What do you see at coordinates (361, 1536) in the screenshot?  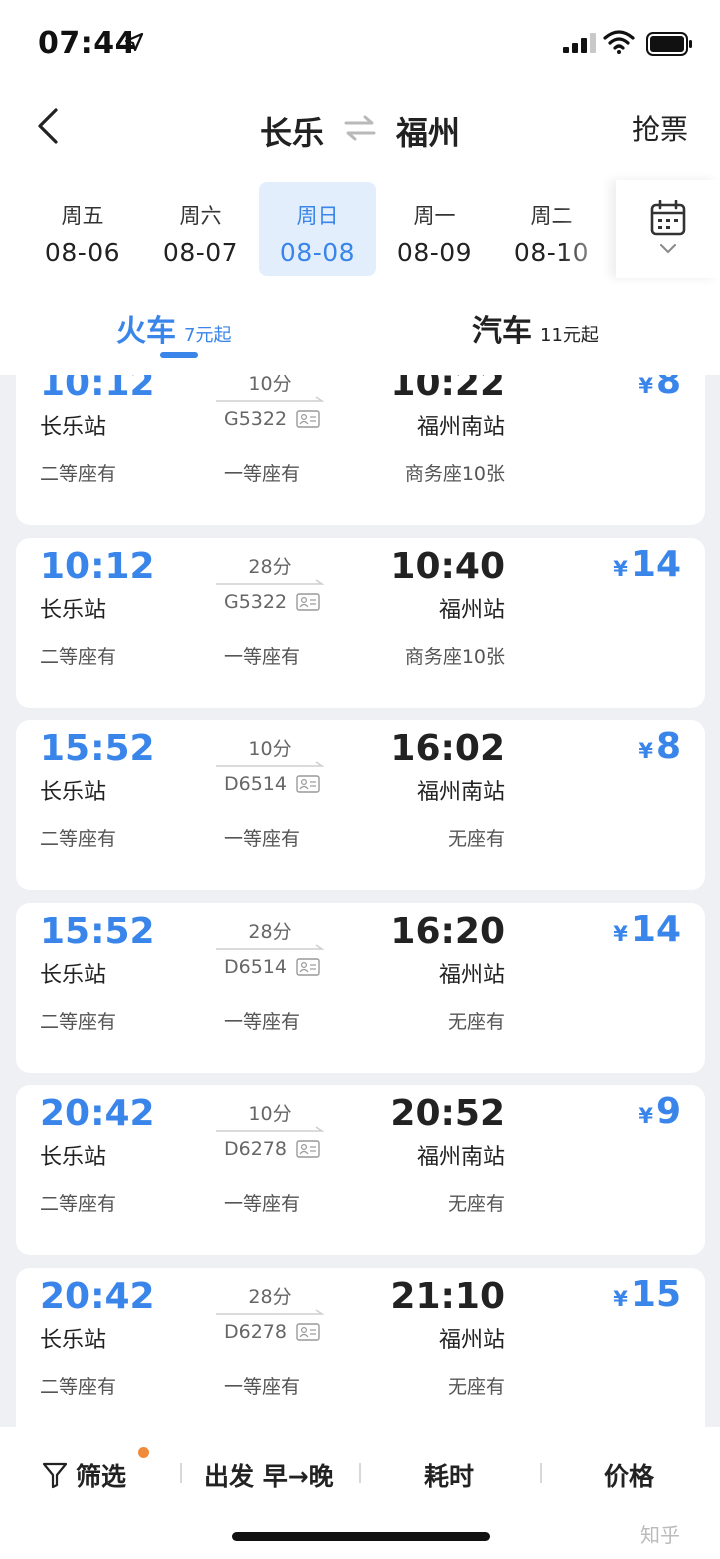 I see `home-indicator` at bounding box center [361, 1536].